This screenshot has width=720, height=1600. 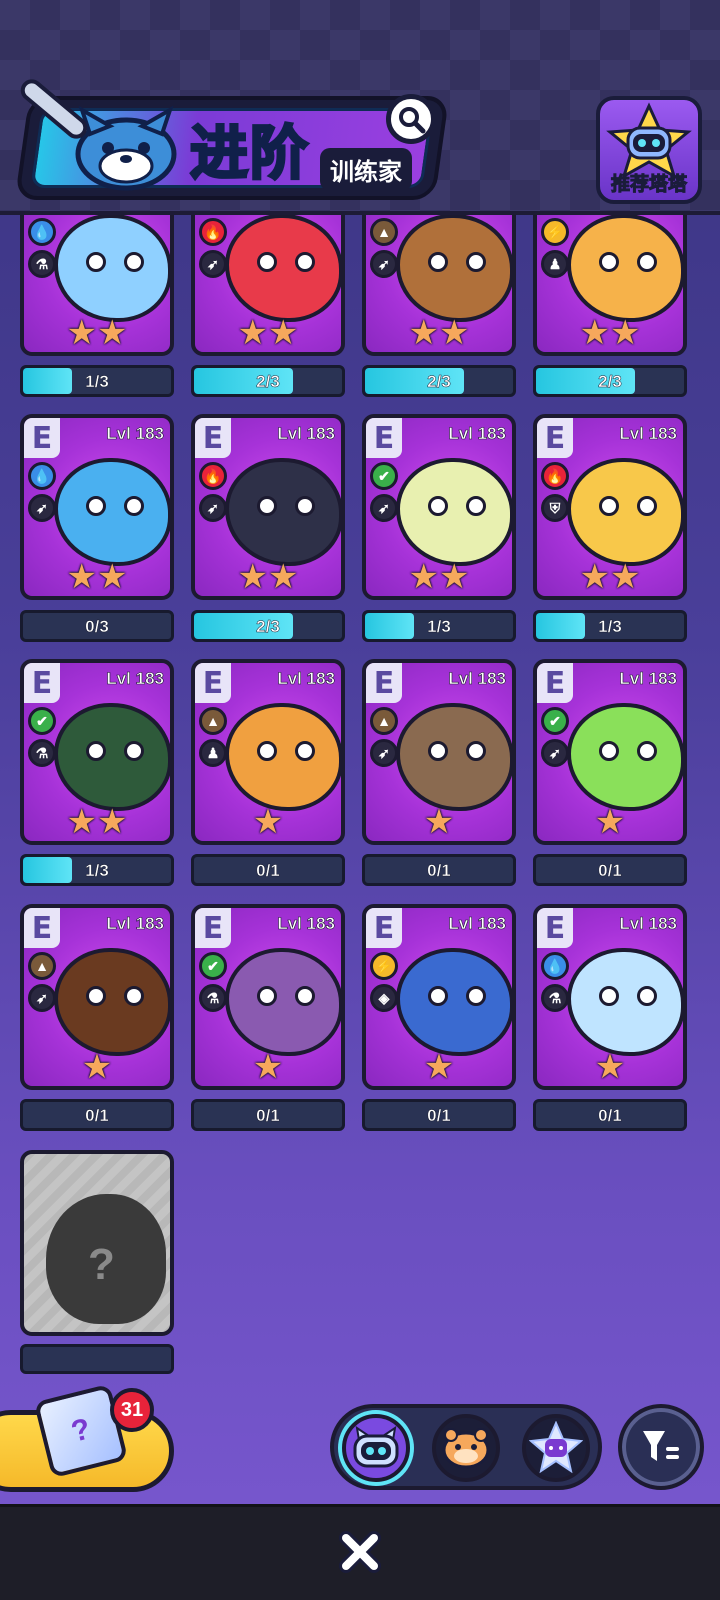 I want to click on creature-card: E Lvl 183 🔥 ➶ ★★, so click(x=268, y=507).